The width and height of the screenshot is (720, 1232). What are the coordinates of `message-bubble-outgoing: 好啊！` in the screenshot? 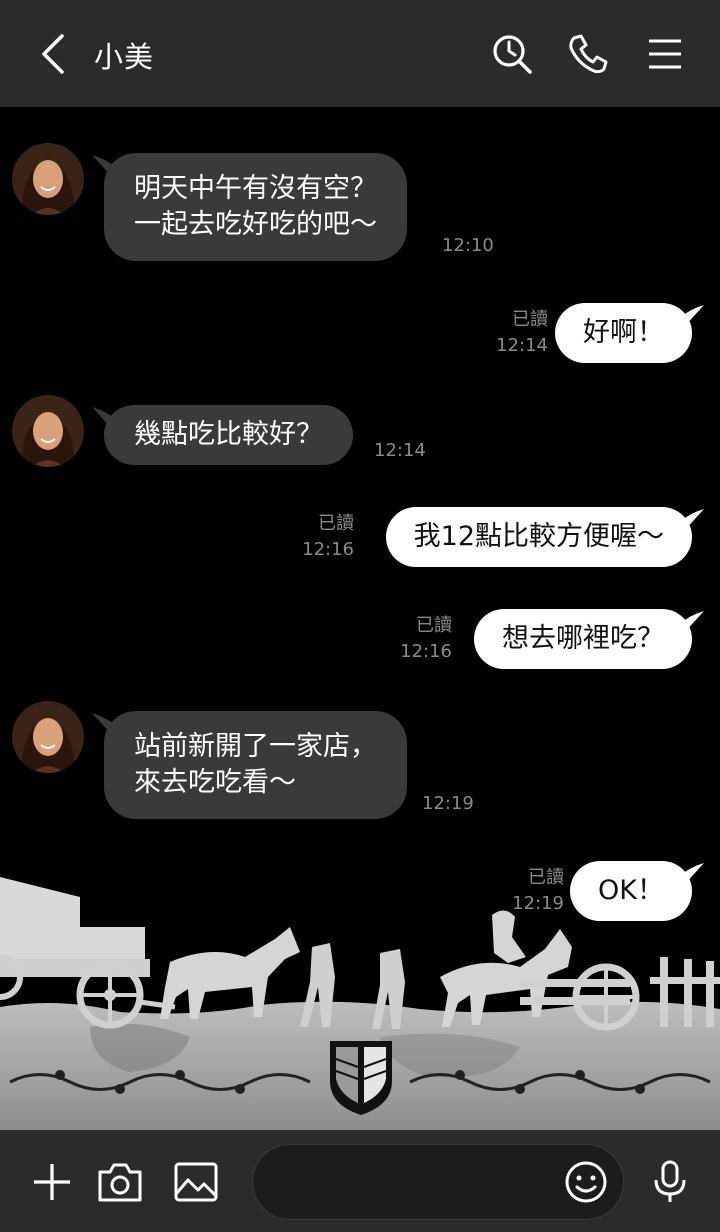 It's located at (623, 333).